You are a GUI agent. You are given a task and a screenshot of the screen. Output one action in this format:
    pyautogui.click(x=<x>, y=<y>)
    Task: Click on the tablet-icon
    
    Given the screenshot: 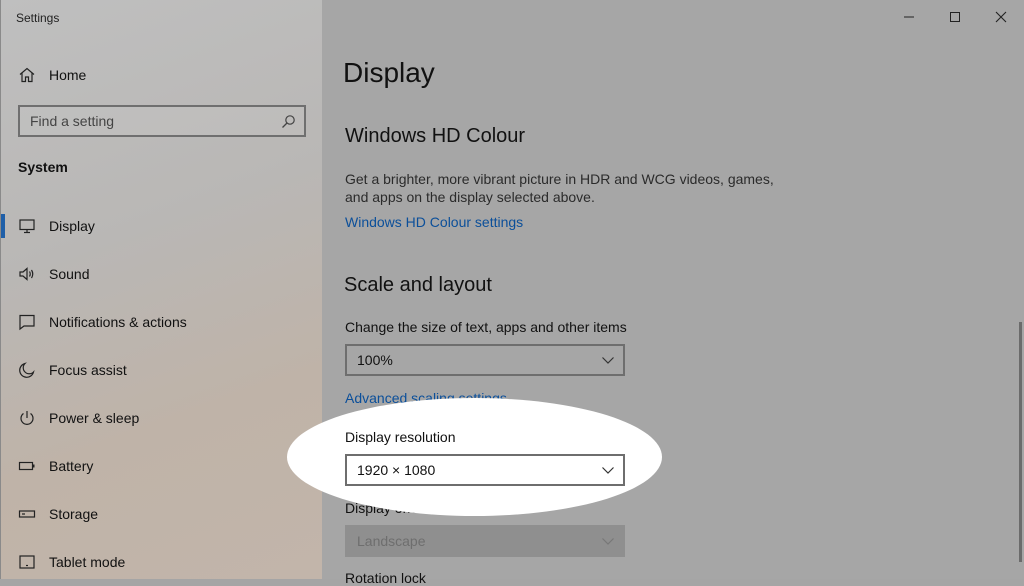 What is the action you would take?
    pyautogui.click(x=27, y=562)
    